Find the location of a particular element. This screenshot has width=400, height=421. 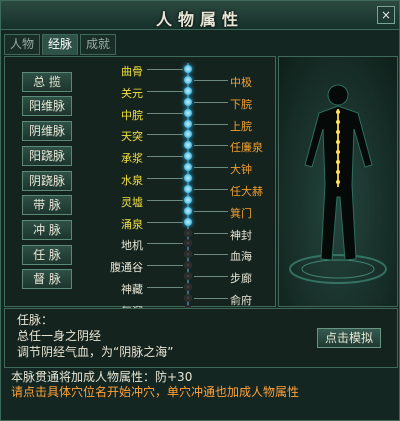

description-line-2: 调节阴经气血，为“阴脉之海” is located at coordinates (95, 352).